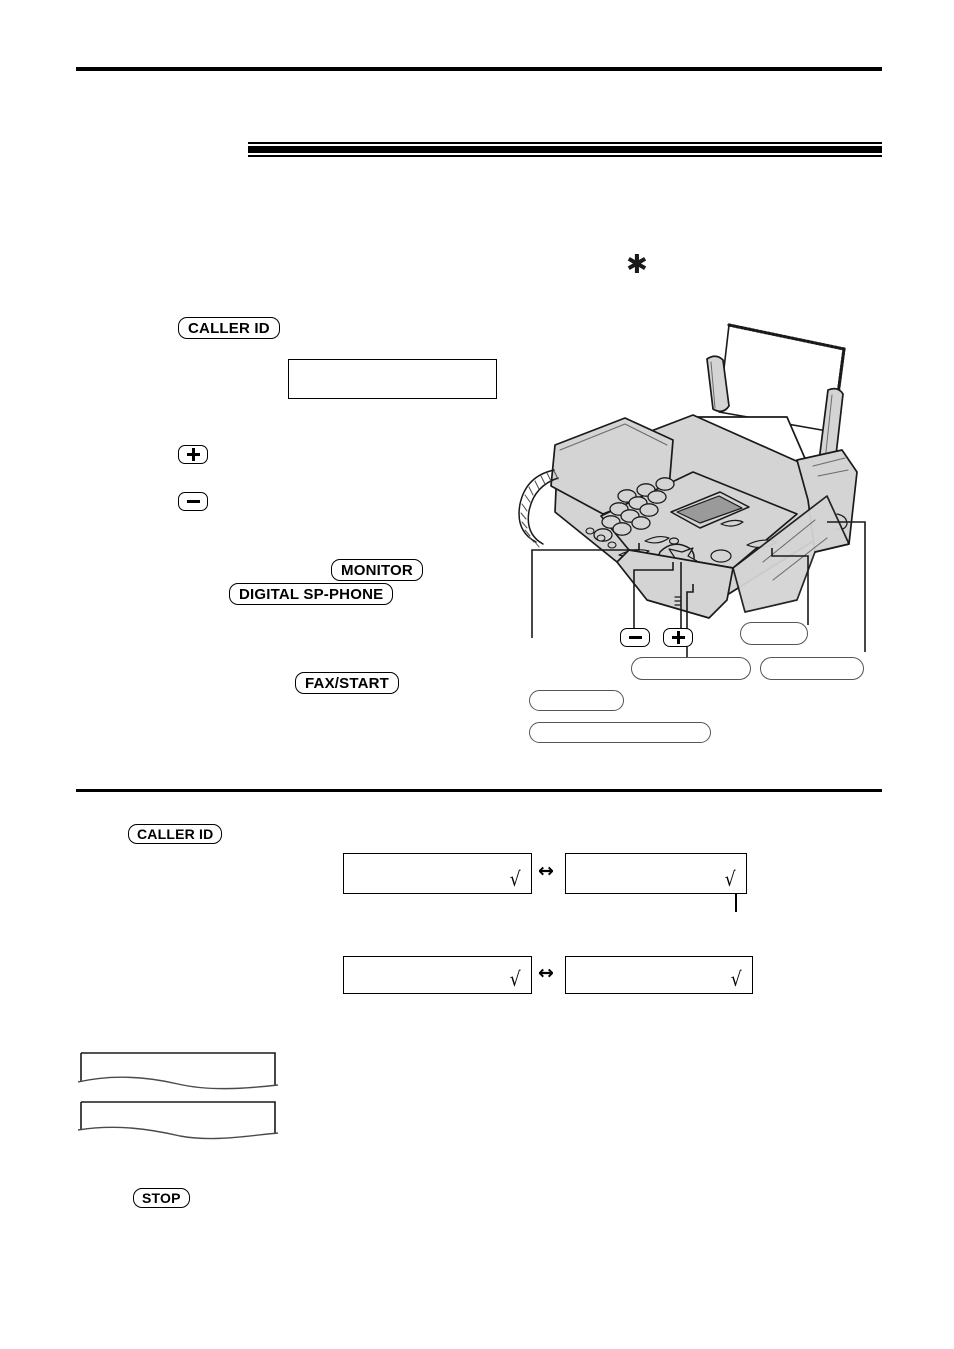  What do you see at coordinates (437, 975) in the screenshot?
I see `lcd-display-2a: √` at bounding box center [437, 975].